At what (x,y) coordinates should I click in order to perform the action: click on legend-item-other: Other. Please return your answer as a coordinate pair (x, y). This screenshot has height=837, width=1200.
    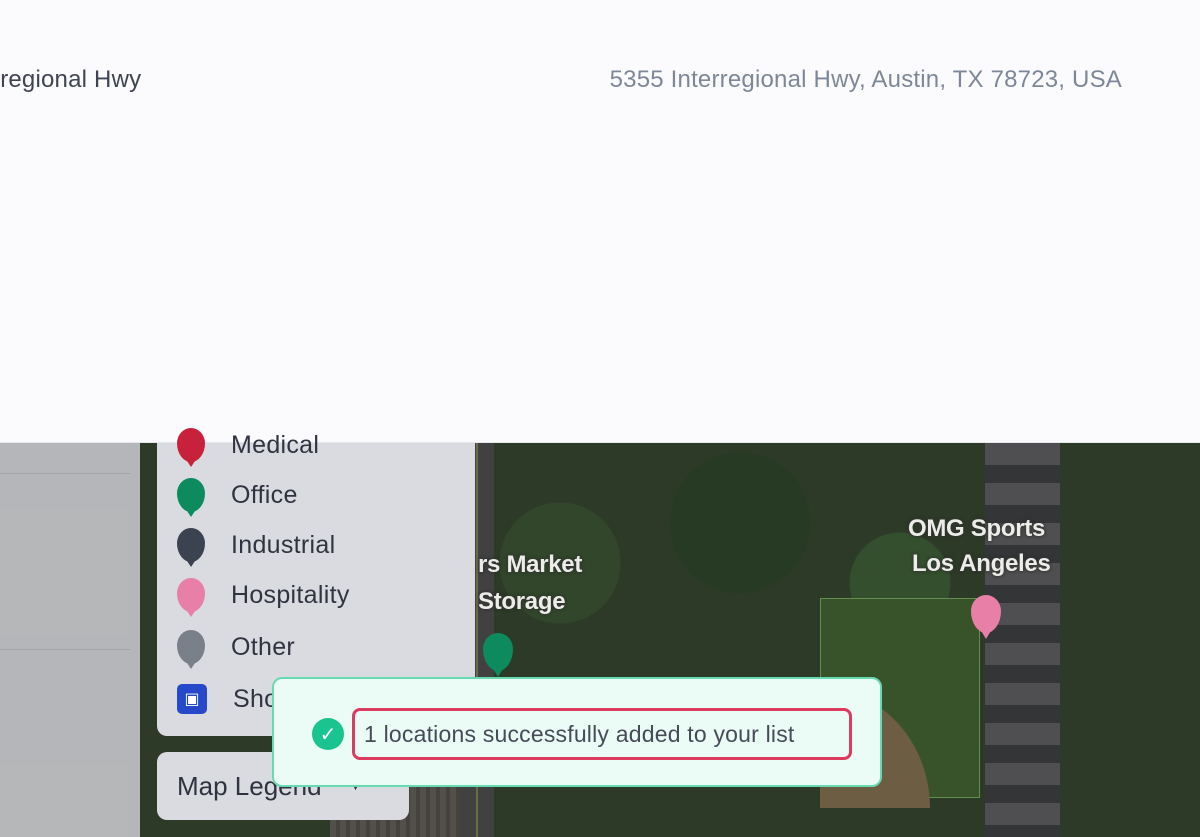
    Looking at the image, I should click on (236, 648).